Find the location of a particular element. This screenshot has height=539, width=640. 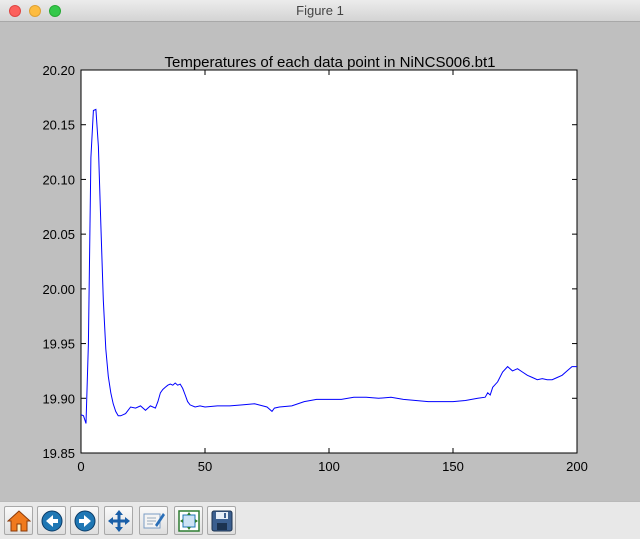

x-tick-label: 100 is located at coordinates (329, 466).